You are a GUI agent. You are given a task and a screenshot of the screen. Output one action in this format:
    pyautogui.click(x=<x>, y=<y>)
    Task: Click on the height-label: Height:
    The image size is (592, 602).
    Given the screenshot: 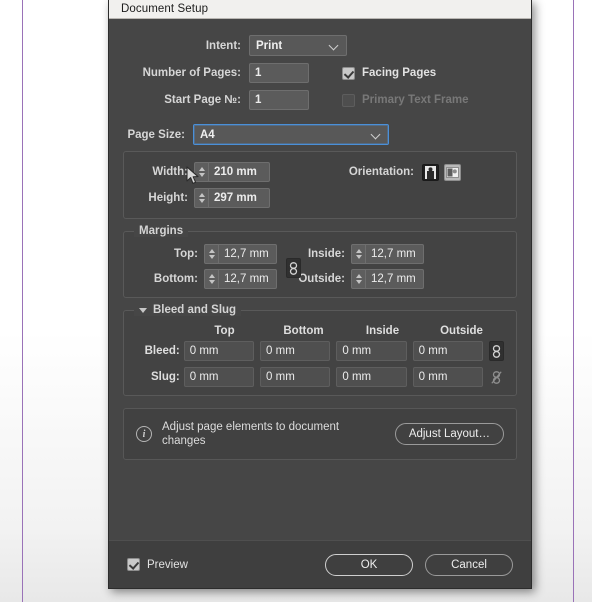 What is the action you would take?
    pyautogui.click(x=168, y=198)
    